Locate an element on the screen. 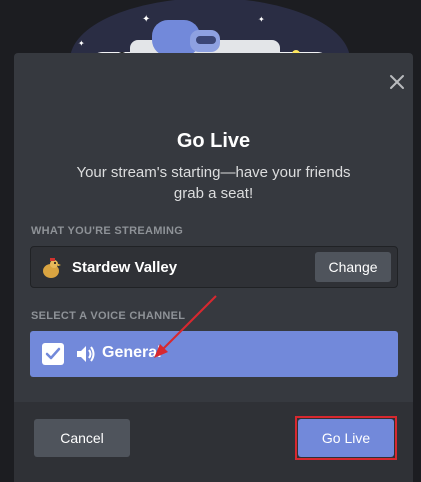  streaming-source-row: Stardew Valley Change is located at coordinates (214, 267).